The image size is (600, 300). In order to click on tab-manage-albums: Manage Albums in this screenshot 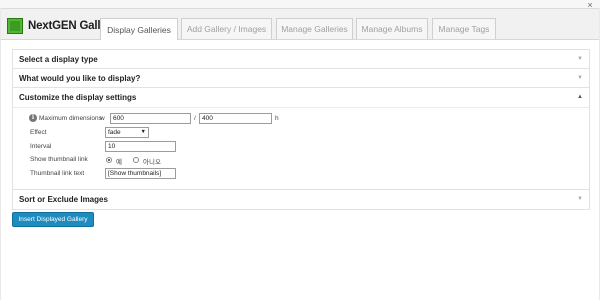, I will do `click(392, 28)`.